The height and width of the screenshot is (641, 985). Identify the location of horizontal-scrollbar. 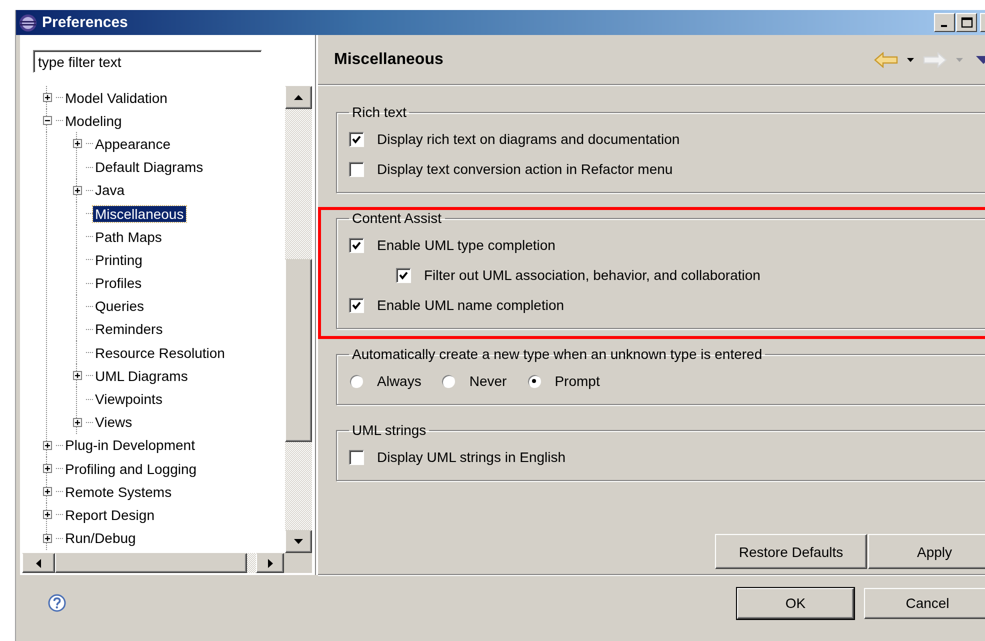
(167, 563).